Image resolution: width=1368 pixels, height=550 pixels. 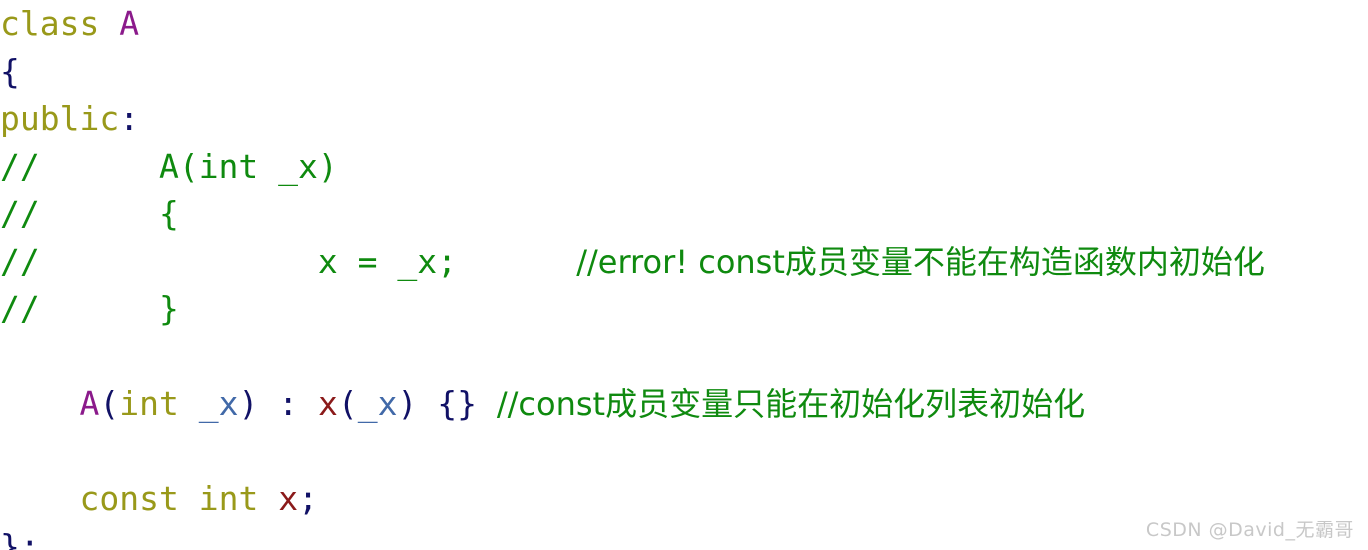 I want to click on commented-brace-close-line: // }, so click(x=89, y=308).